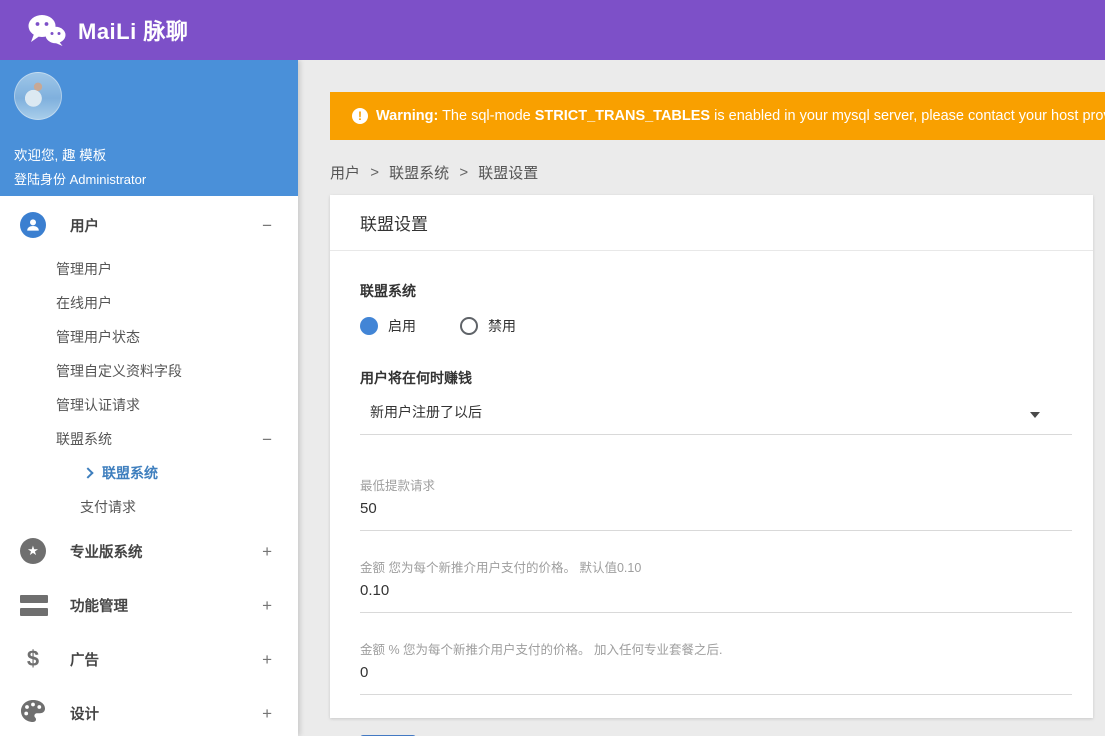 Image resolution: width=1105 pixels, height=736 pixels. What do you see at coordinates (407, 116) in the screenshot?
I see `warning-prefix: Warning:` at bounding box center [407, 116].